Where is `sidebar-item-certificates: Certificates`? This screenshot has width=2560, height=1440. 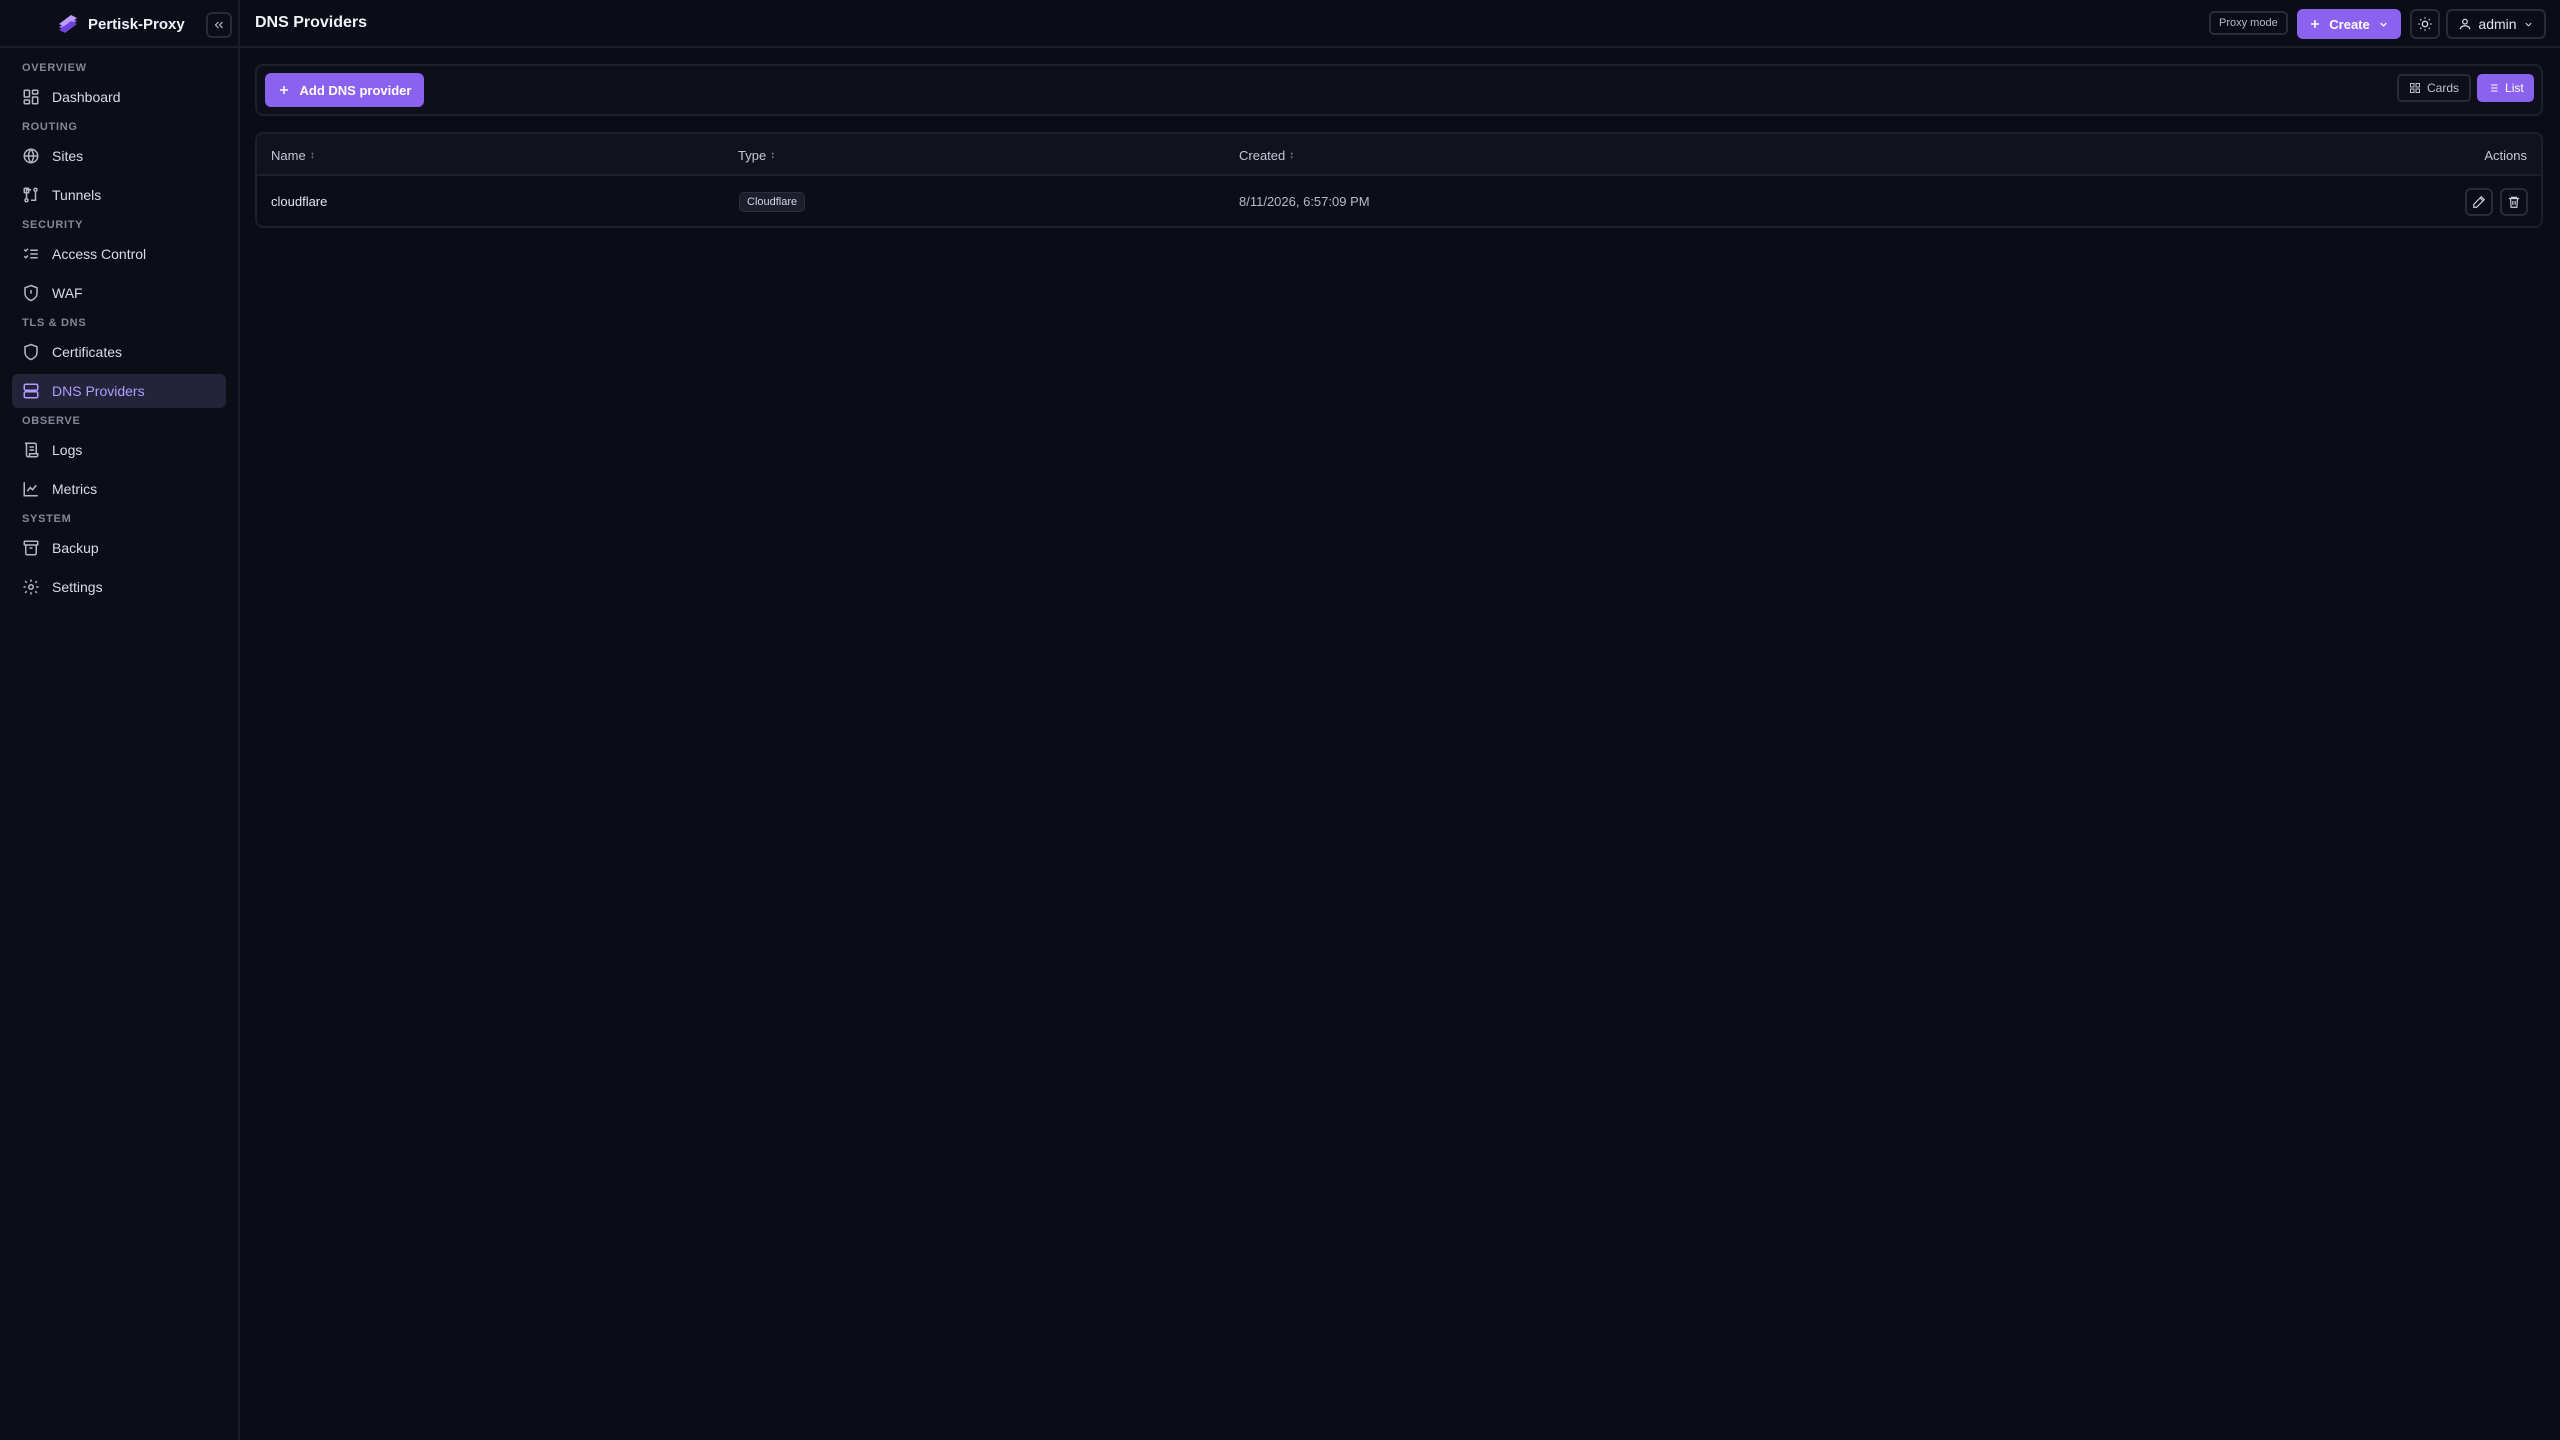 sidebar-item-certificates: Certificates is located at coordinates (119, 352).